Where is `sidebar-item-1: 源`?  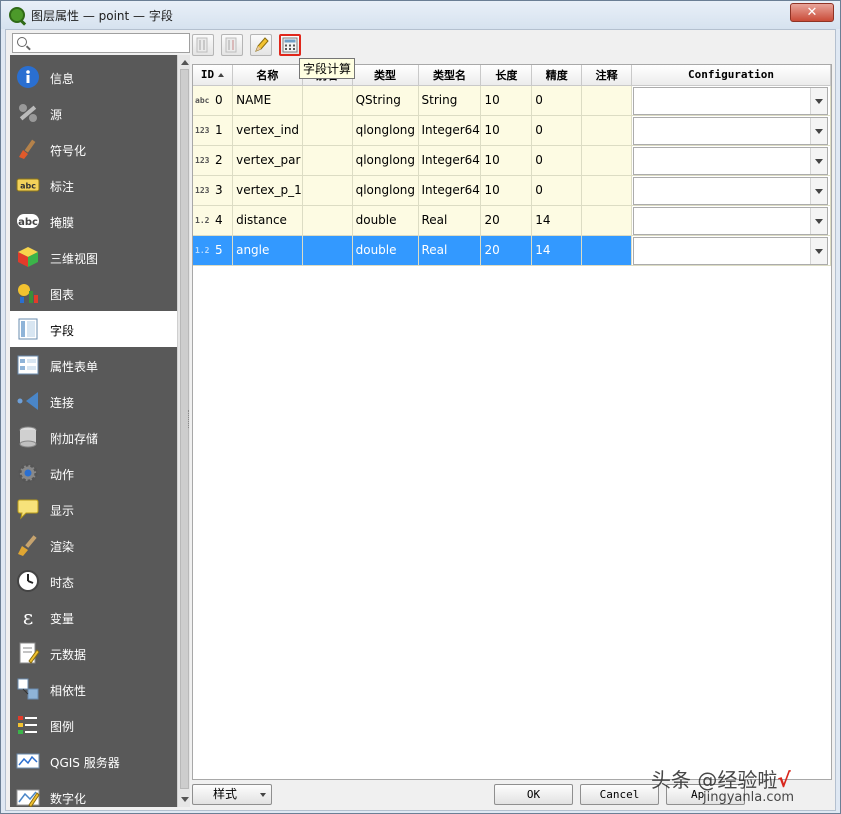 sidebar-item-1: 源 is located at coordinates (93, 113).